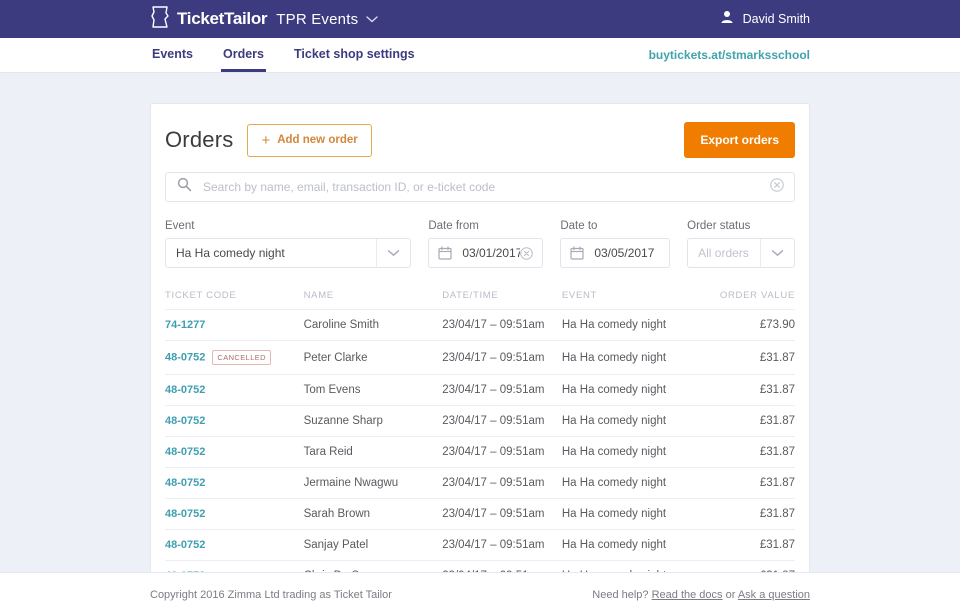 The image size is (960, 616). I want to click on date-to-filter: Date to 03/05/2017, so click(615, 244).